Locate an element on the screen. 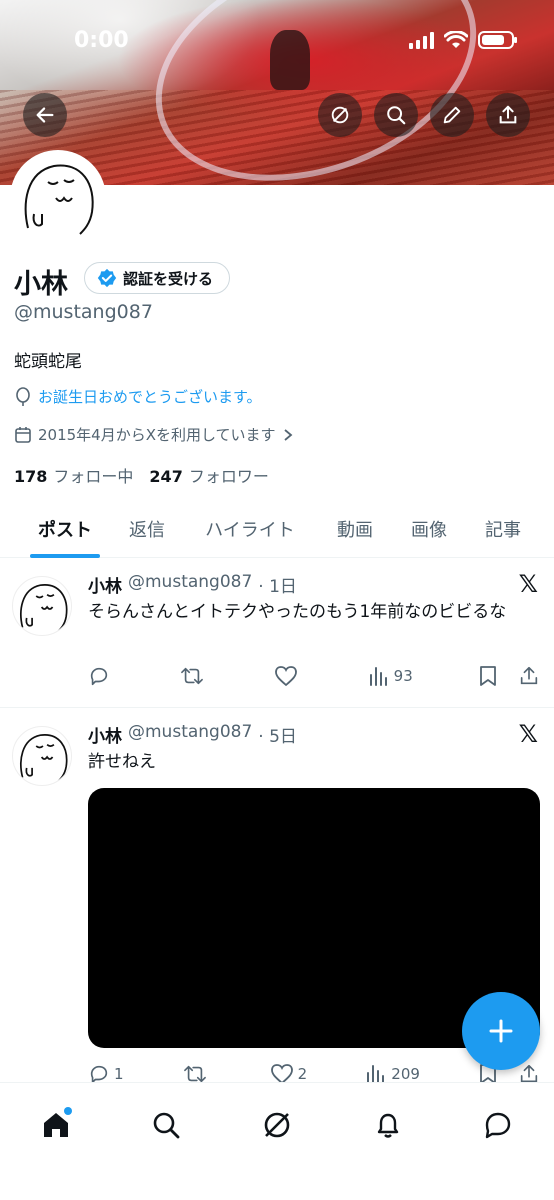 This screenshot has height=1200, width=554. like-icon is located at coordinates (286, 676).